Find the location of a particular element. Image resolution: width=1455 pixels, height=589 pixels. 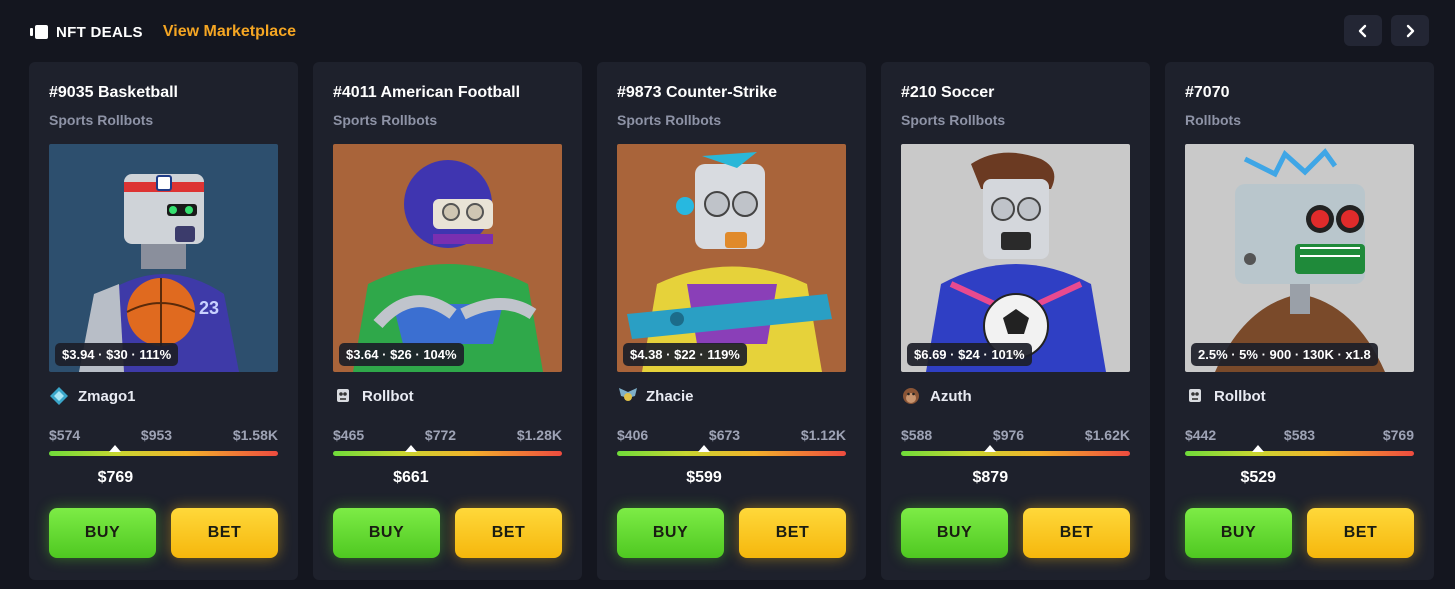

price-range-labels: $442 $583 $769 is located at coordinates (1299, 435).